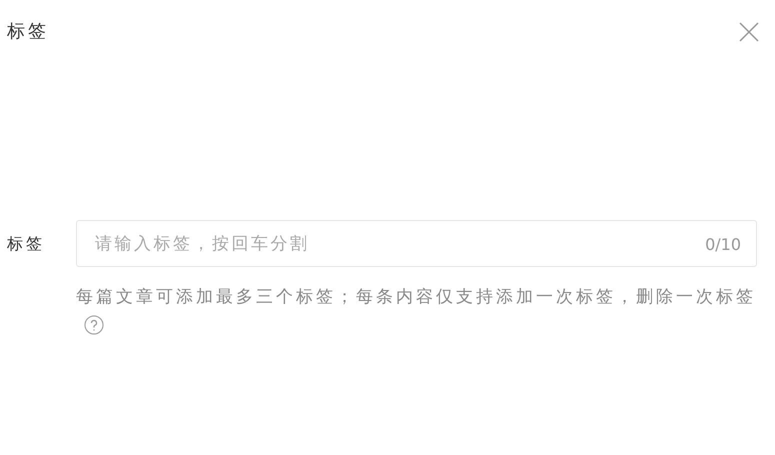 The height and width of the screenshot is (455, 775). Describe the element at coordinates (723, 245) in the screenshot. I see `character-counter: 0/10` at that location.